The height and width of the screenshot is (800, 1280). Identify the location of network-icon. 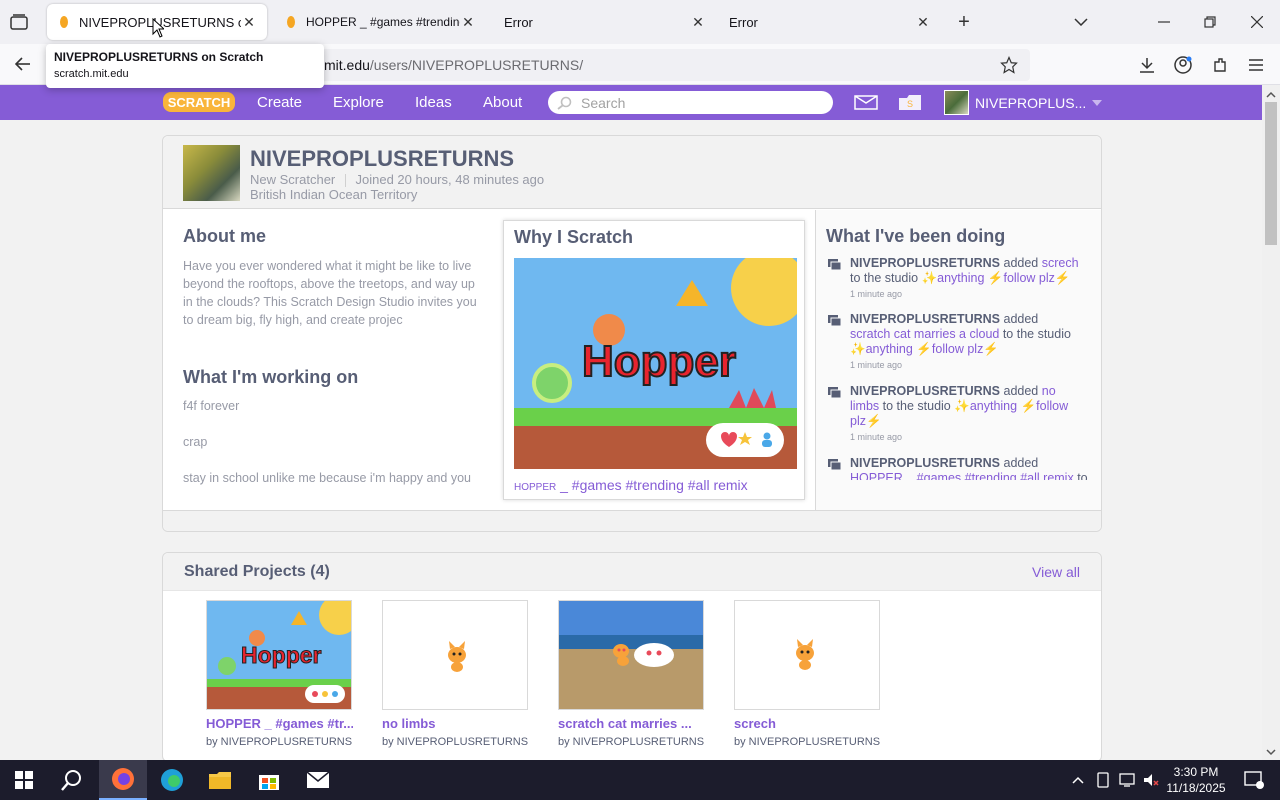
(1127, 780).